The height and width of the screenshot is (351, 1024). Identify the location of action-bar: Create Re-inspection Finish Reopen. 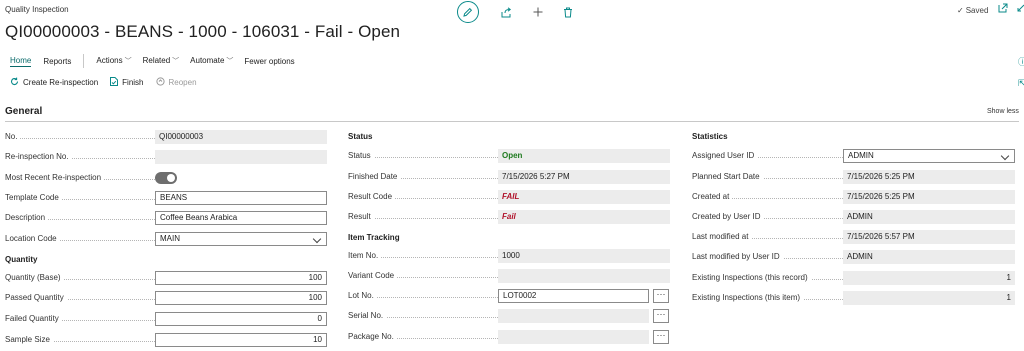
(109, 82).